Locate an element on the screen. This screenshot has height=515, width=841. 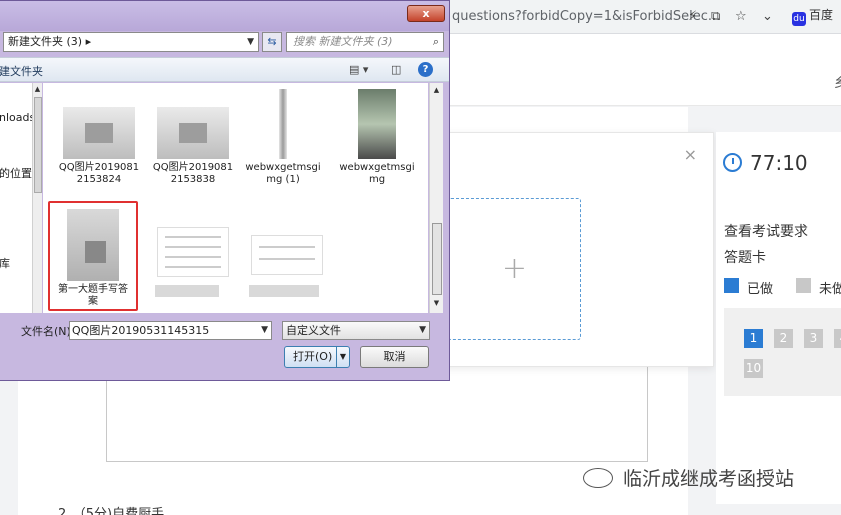
dialog-address-row: 新建文件夹 (3) ▸ ▼ ⇆ 搜索 新建文件夹 (3) ⌕ is located at coordinates (224, 43).